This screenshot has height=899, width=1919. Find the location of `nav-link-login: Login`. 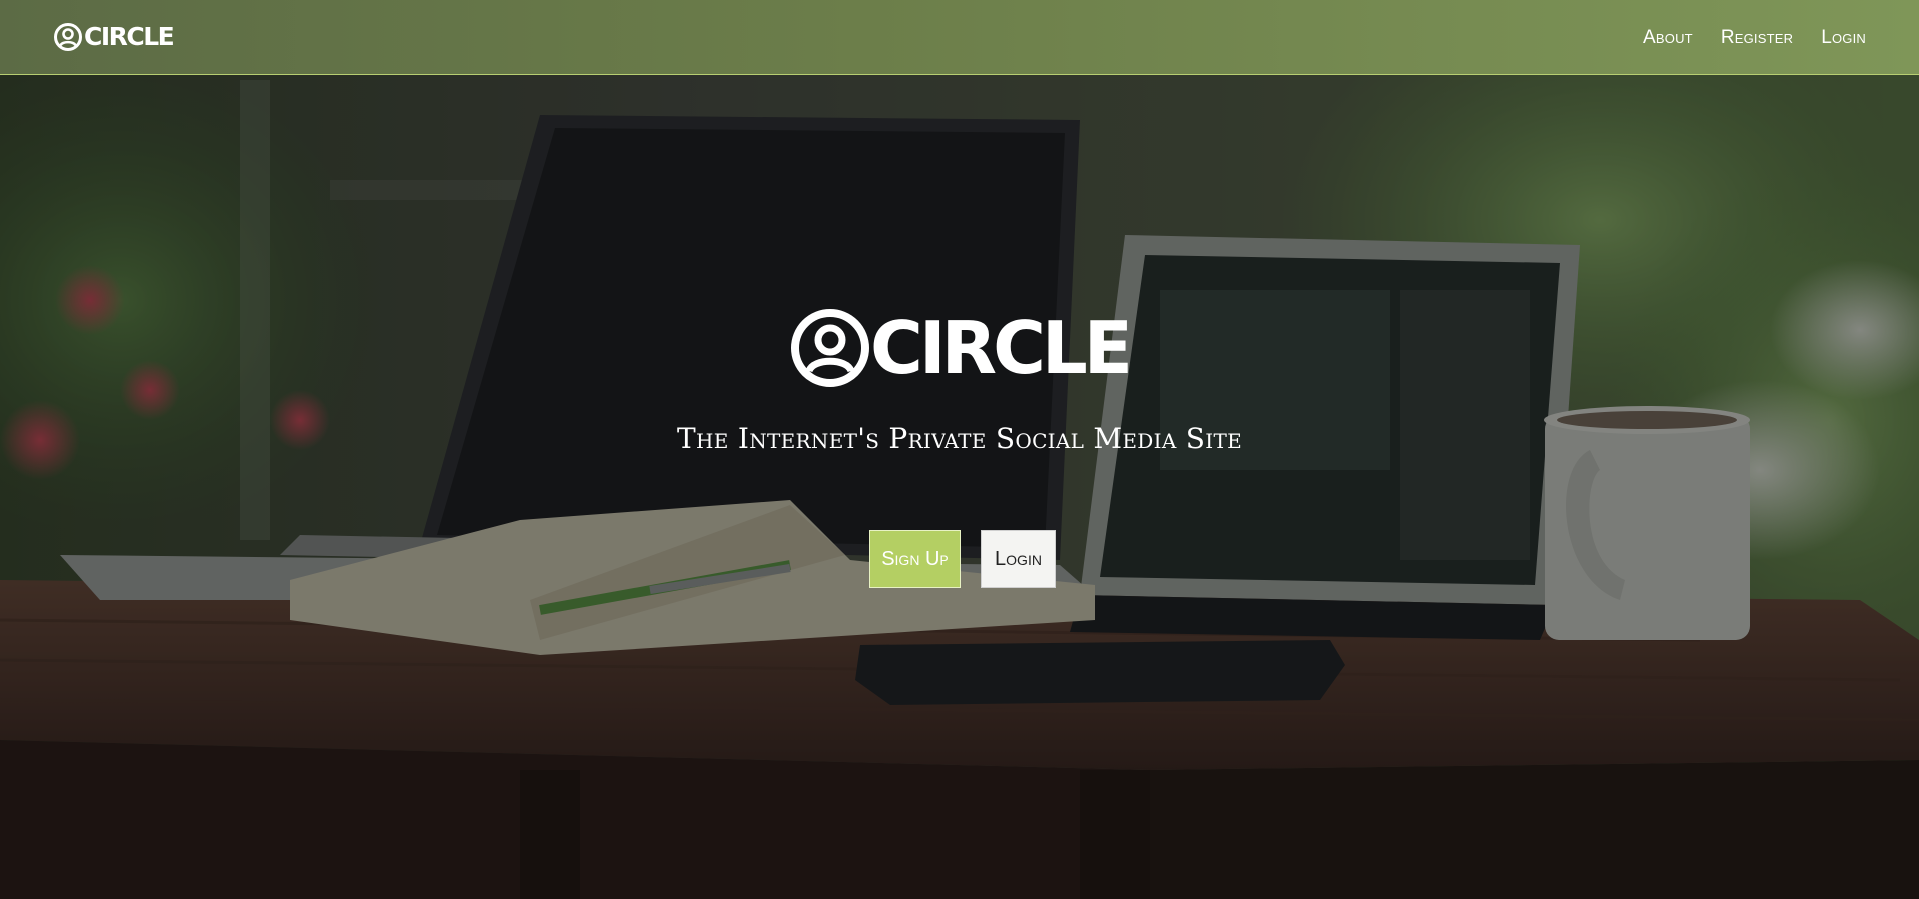

nav-link-login: Login is located at coordinates (1843, 38).